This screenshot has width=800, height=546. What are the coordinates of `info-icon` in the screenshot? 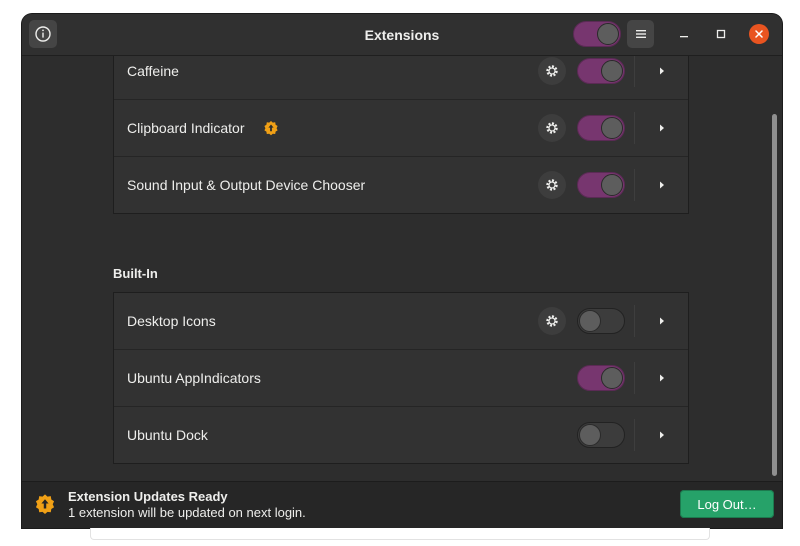 It's located at (43, 34).